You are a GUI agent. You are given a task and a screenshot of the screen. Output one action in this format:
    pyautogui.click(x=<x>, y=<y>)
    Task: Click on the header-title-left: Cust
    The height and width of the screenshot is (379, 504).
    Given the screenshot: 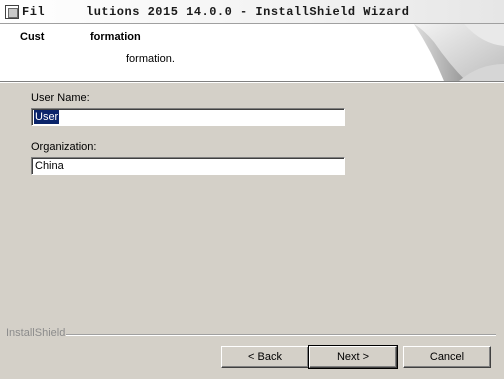 What is the action you would take?
    pyautogui.click(x=32, y=37)
    